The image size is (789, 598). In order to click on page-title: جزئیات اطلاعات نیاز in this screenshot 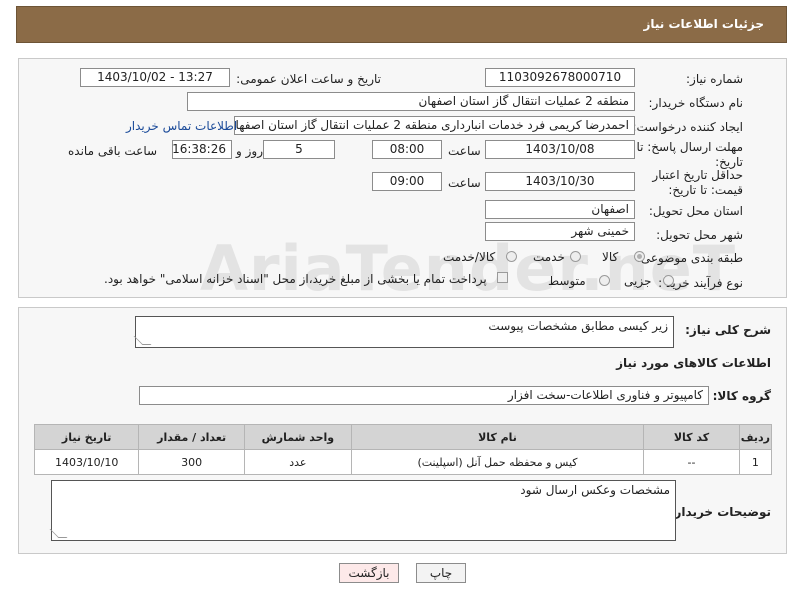, I will do `click(703, 24)`.